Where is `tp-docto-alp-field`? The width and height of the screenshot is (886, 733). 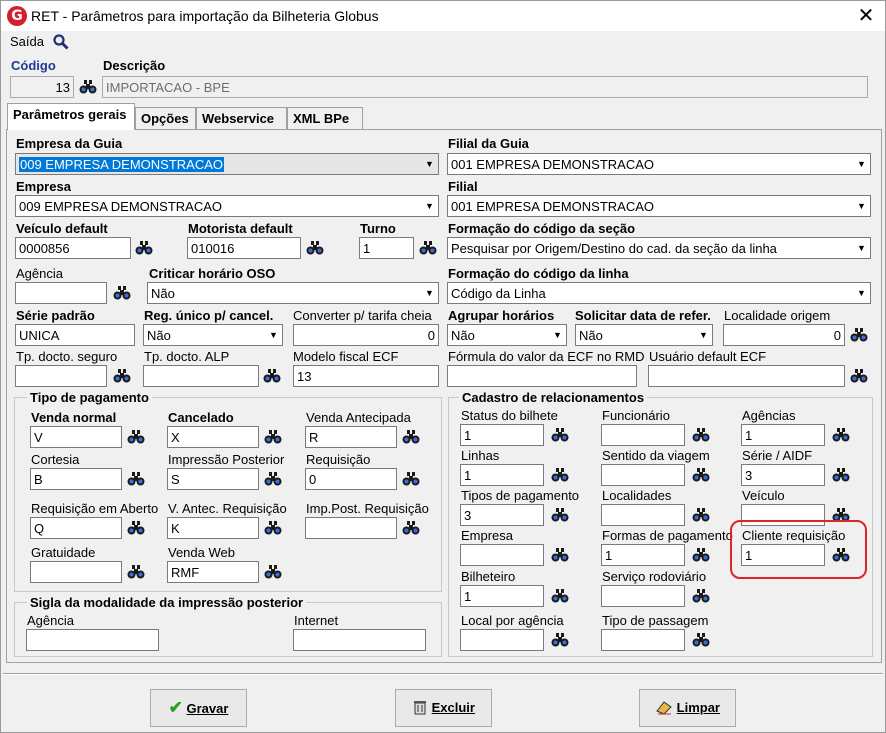
tp-docto-alp-field is located at coordinates (201, 376).